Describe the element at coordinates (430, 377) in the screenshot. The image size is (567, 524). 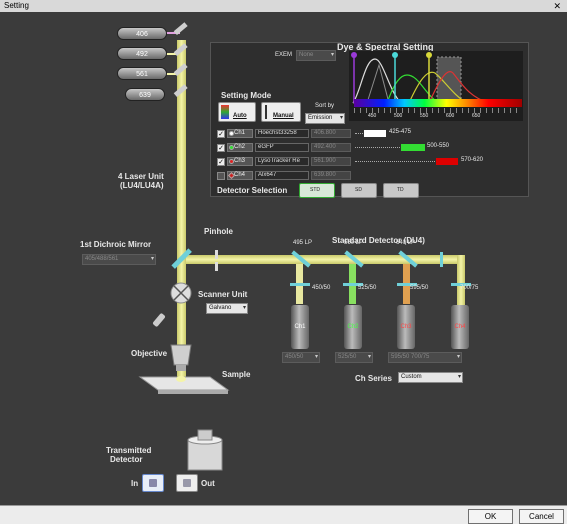
I see `ch-series-select: Custom ▾` at that location.